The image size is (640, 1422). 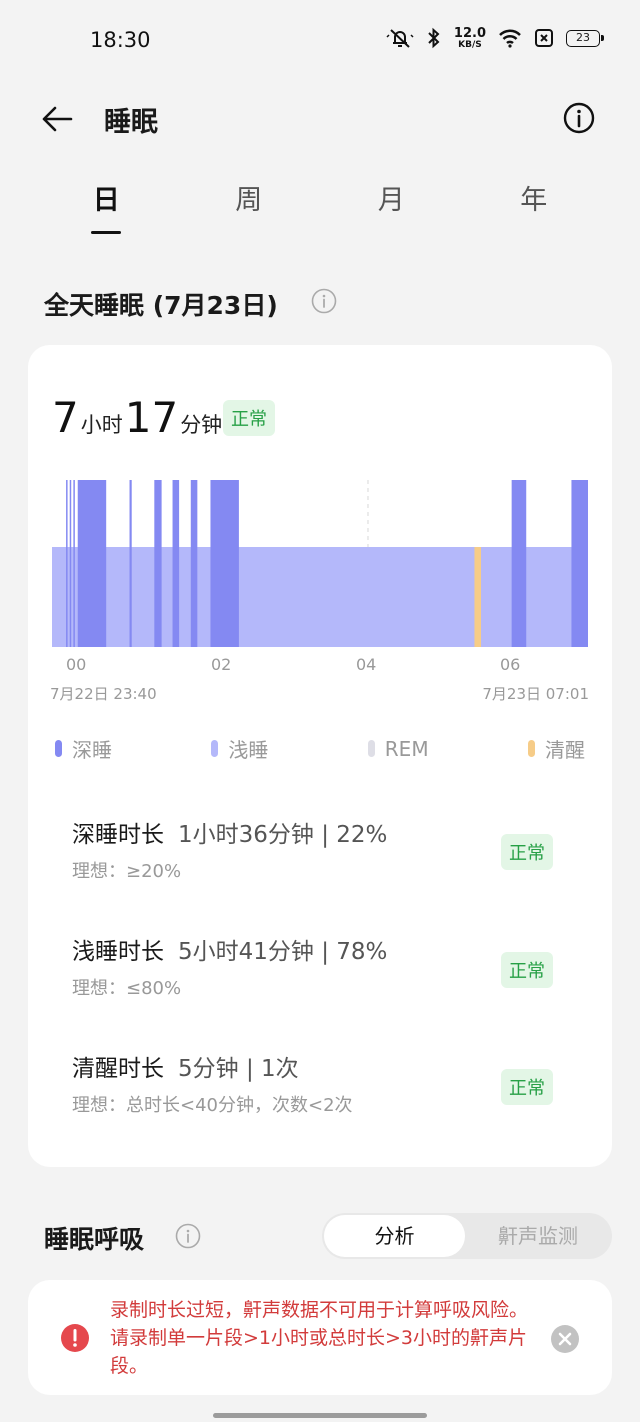 What do you see at coordinates (76, 664) in the screenshot?
I see `x-tick-label: 00` at bounding box center [76, 664].